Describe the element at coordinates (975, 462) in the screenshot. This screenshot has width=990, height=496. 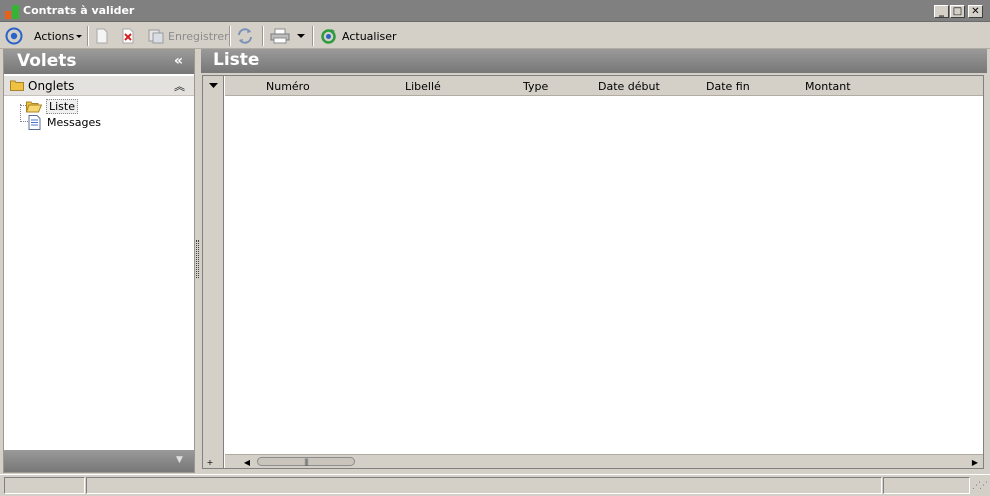
I see `scroll-right-button: ▶` at that location.